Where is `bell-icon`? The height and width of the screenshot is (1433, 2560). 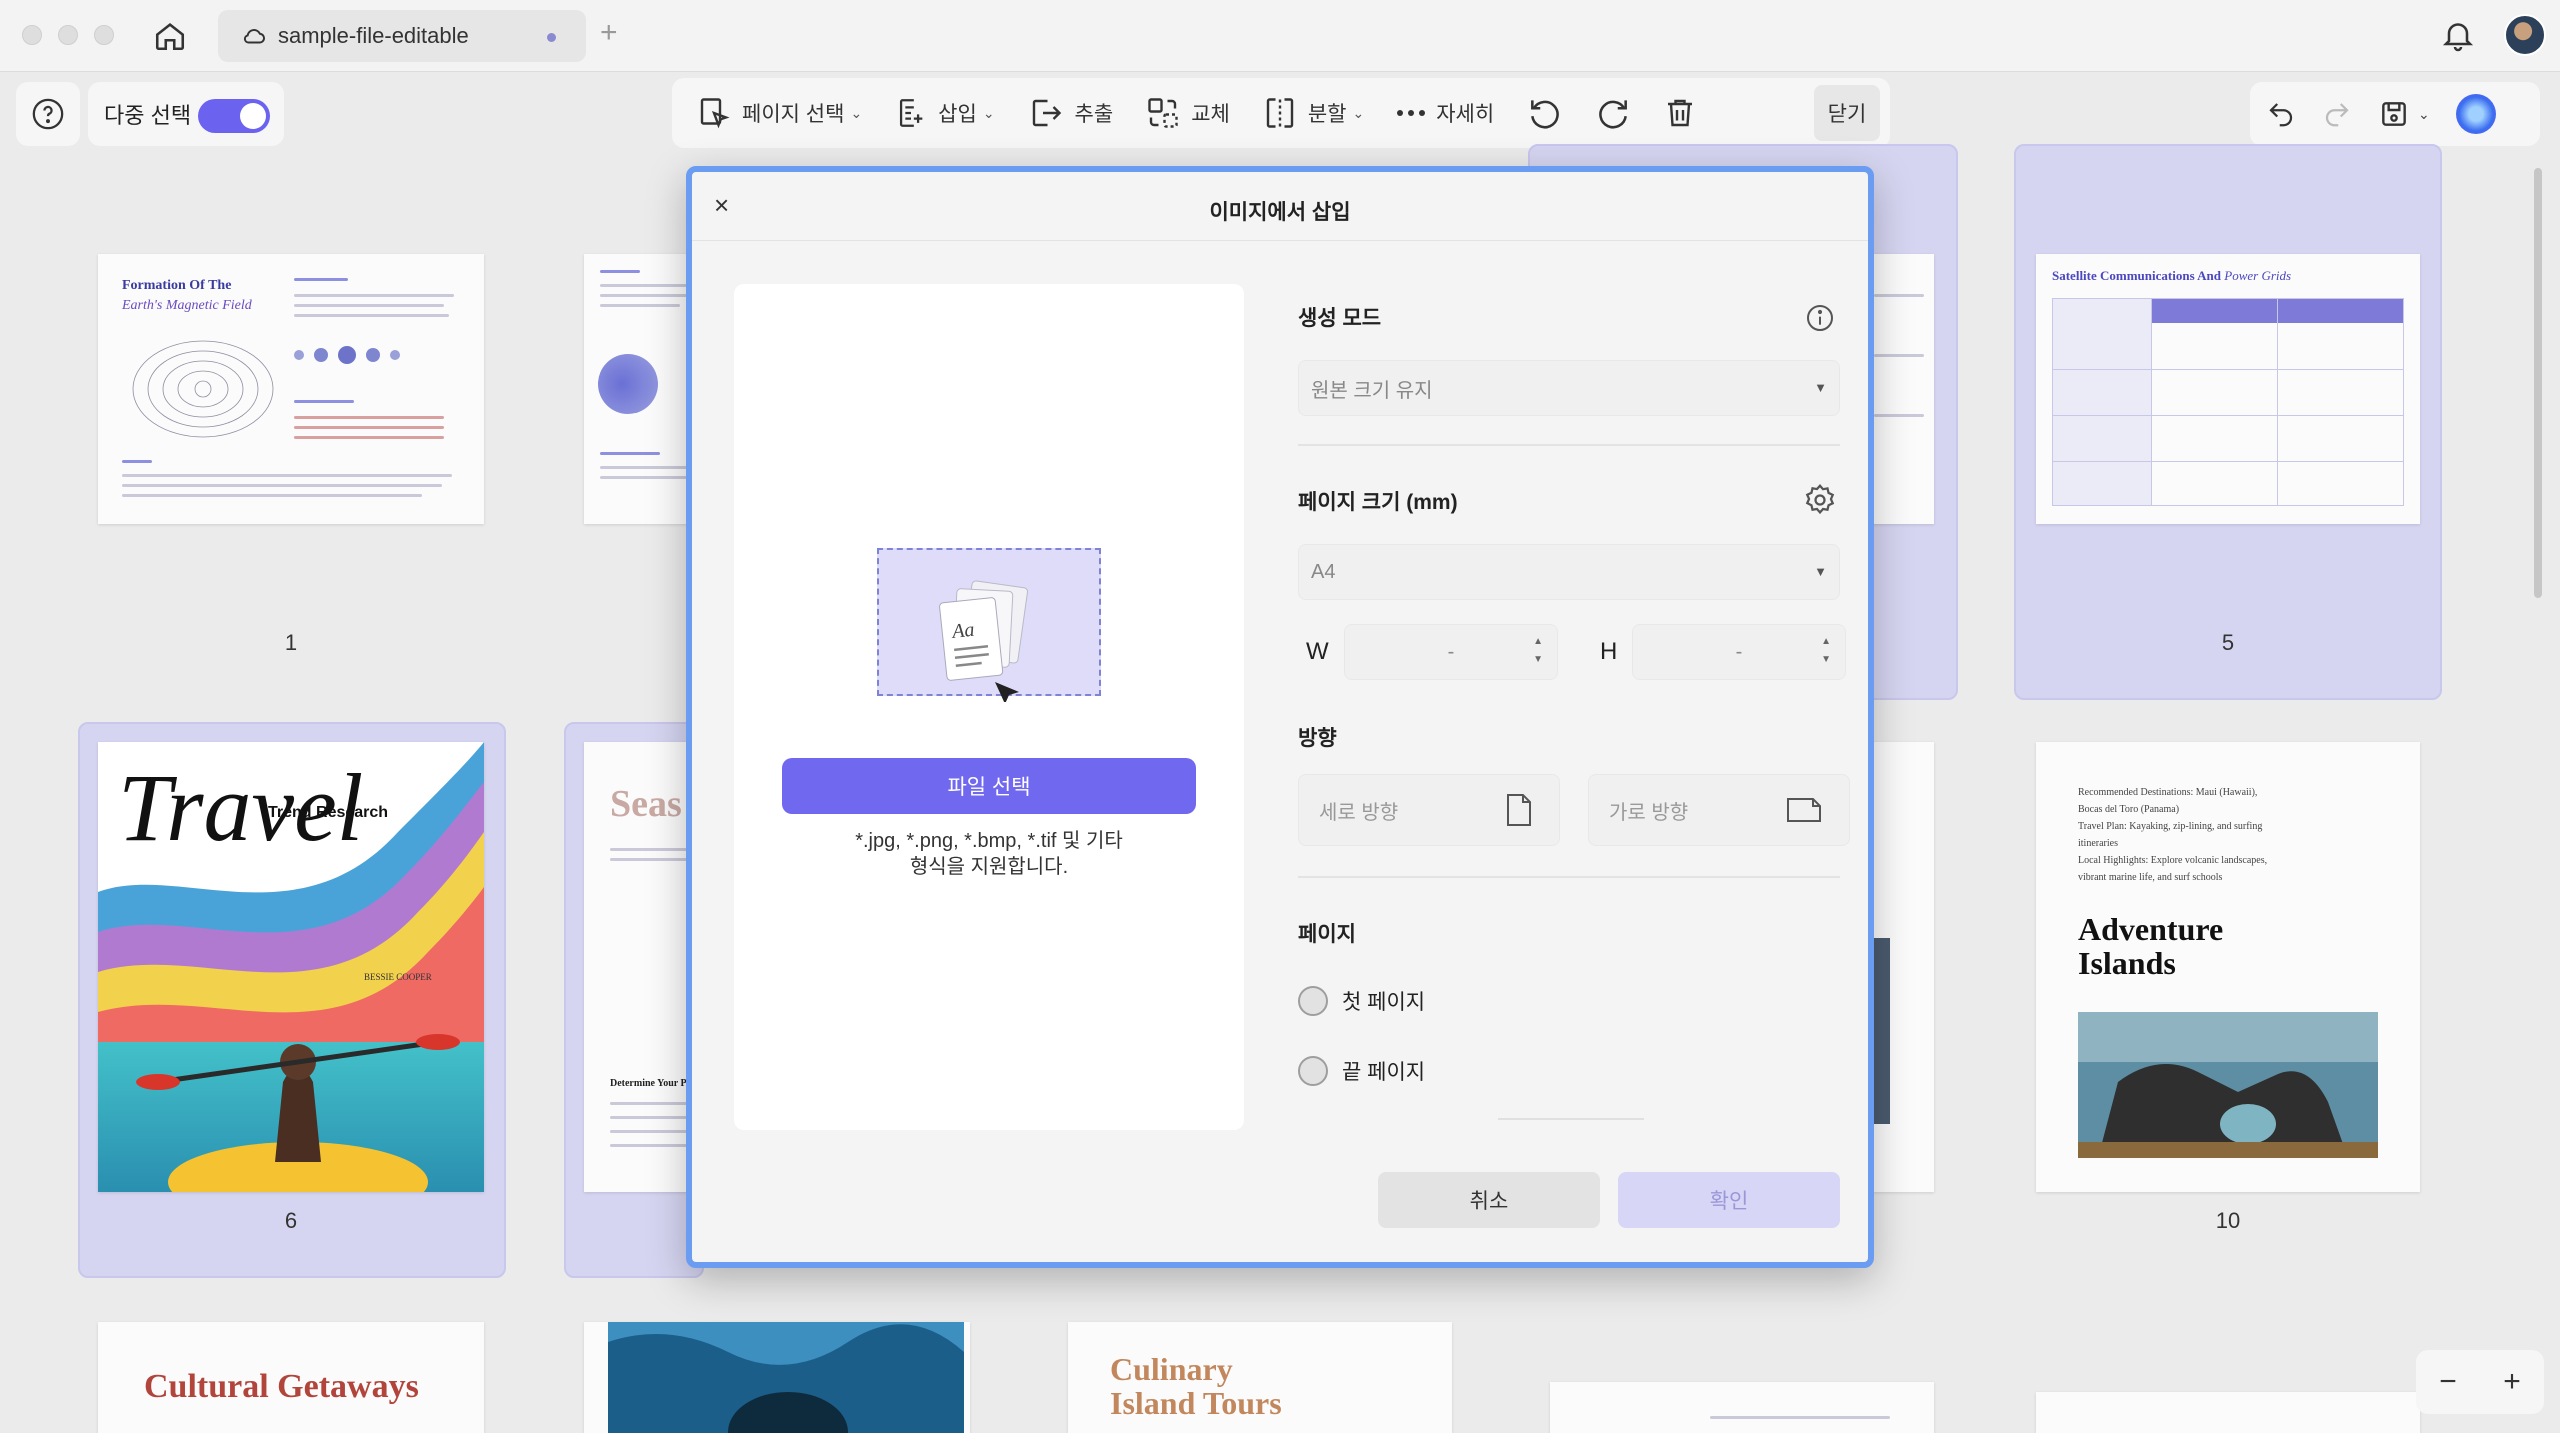
bell-icon is located at coordinates (2458, 37).